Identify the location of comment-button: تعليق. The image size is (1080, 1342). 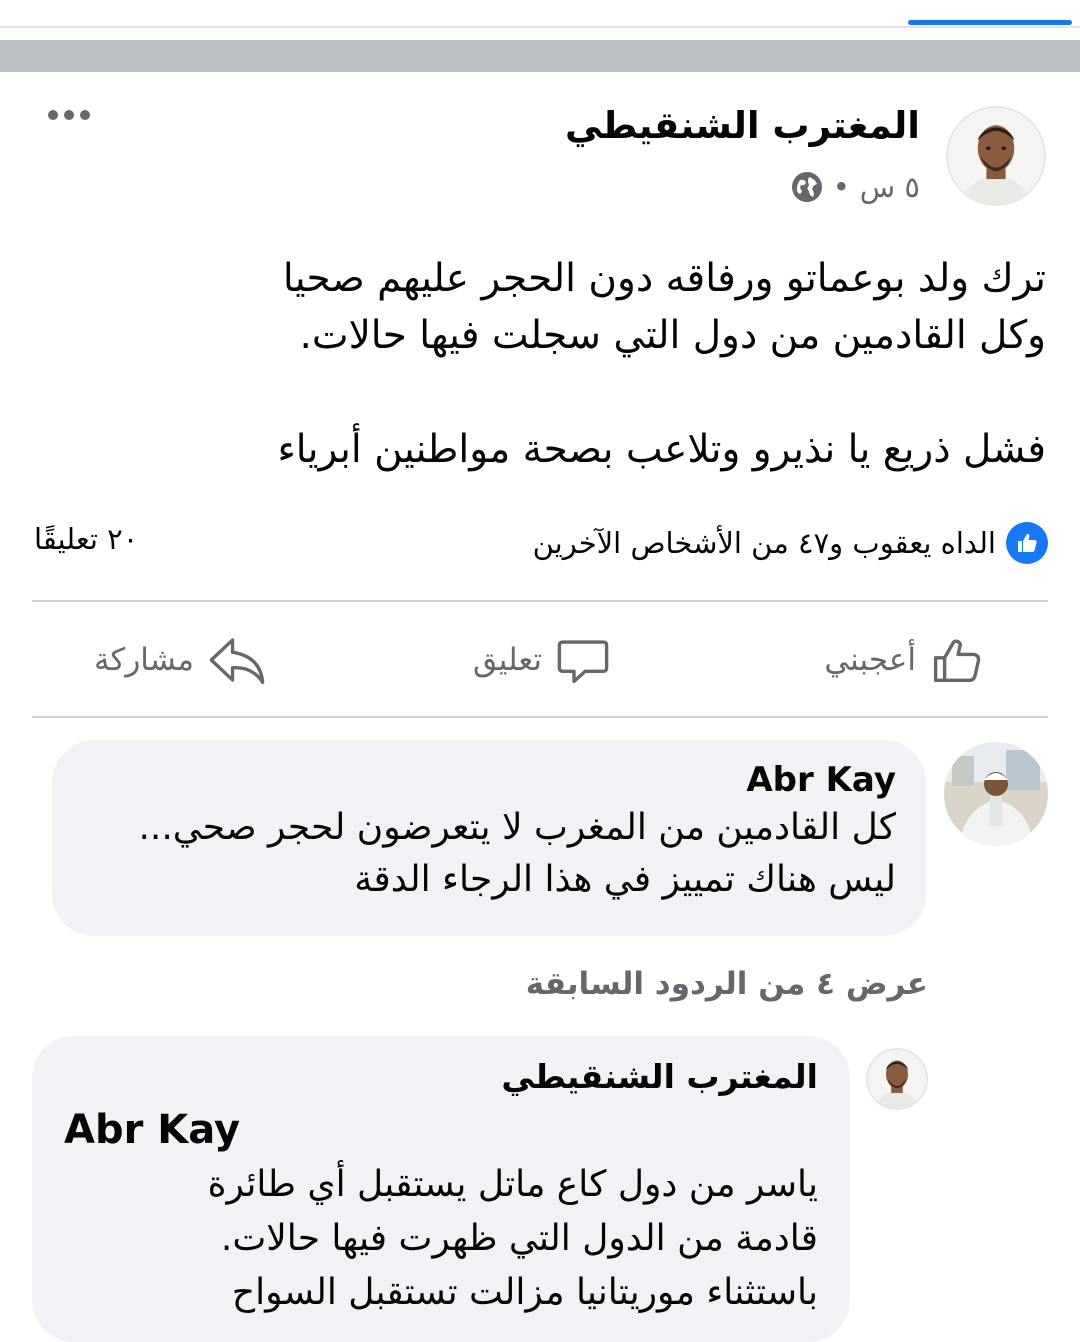
(541, 660).